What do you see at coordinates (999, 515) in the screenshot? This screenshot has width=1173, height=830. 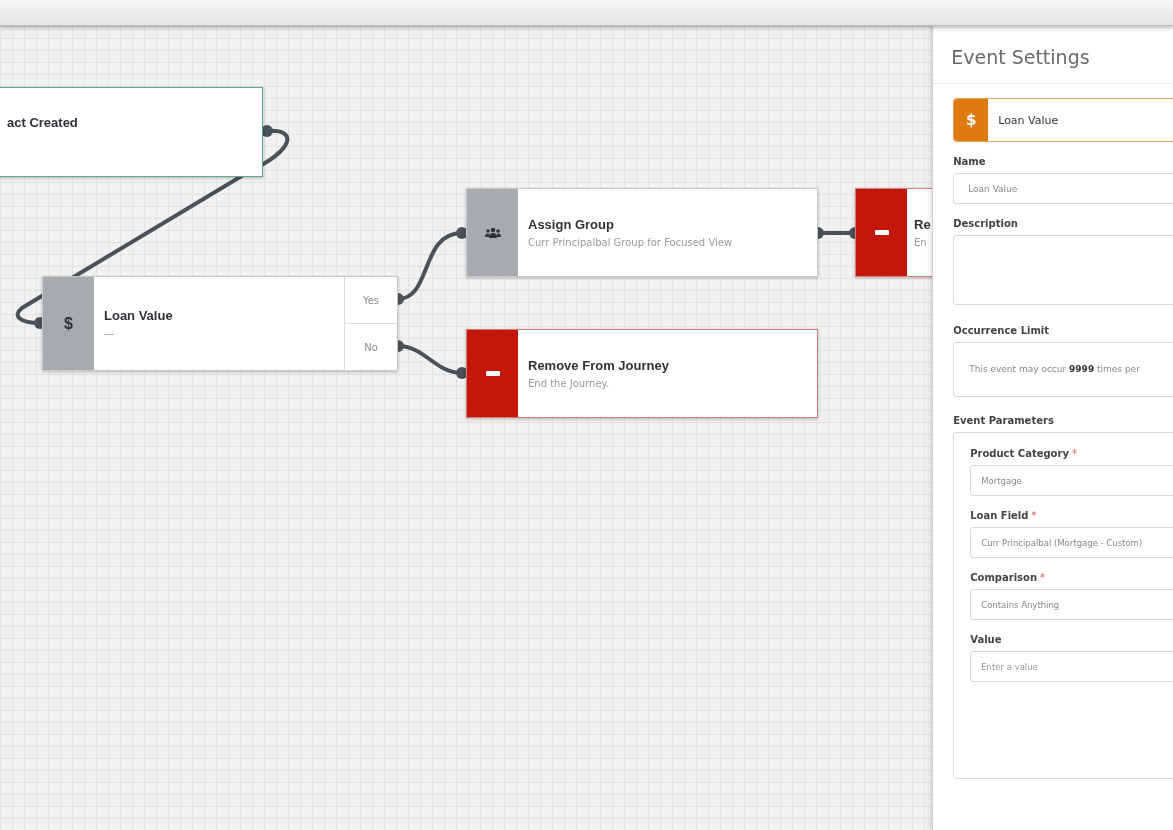 I see `field-label: Loan Field` at bounding box center [999, 515].